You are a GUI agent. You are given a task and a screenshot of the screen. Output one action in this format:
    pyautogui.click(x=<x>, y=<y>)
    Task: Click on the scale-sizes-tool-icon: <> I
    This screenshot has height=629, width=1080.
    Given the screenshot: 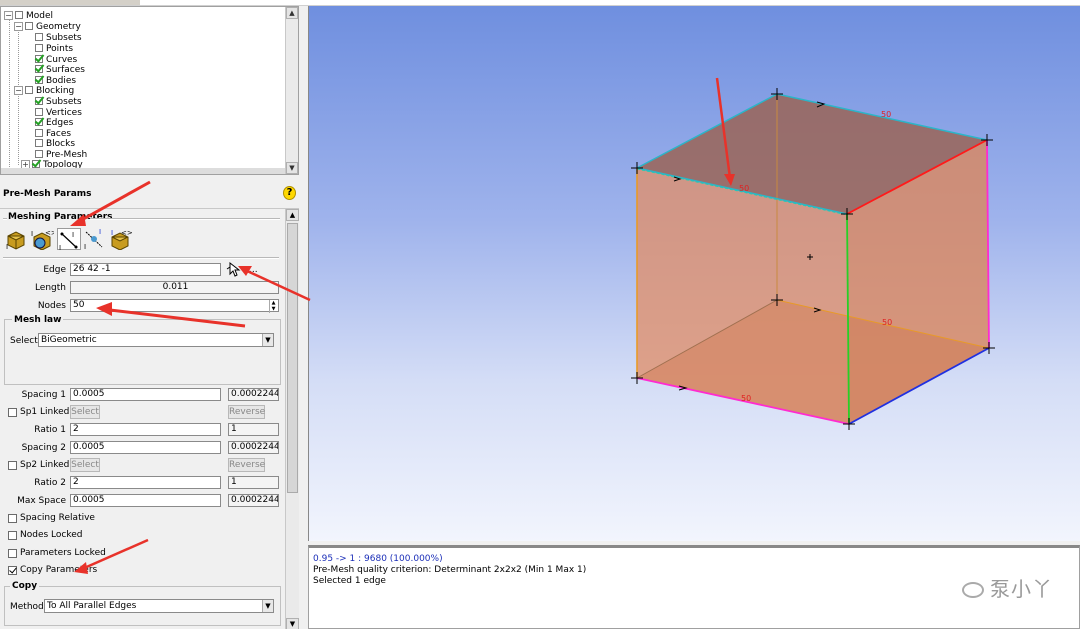 What is the action you would take?
    pyautogui.click(x=120, y=239)
    